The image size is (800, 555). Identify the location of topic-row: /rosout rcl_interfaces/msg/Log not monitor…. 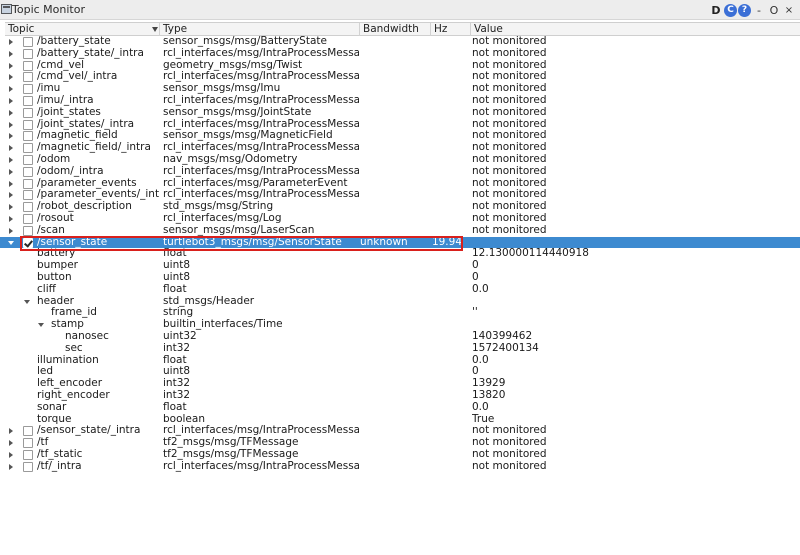
(400, 219).